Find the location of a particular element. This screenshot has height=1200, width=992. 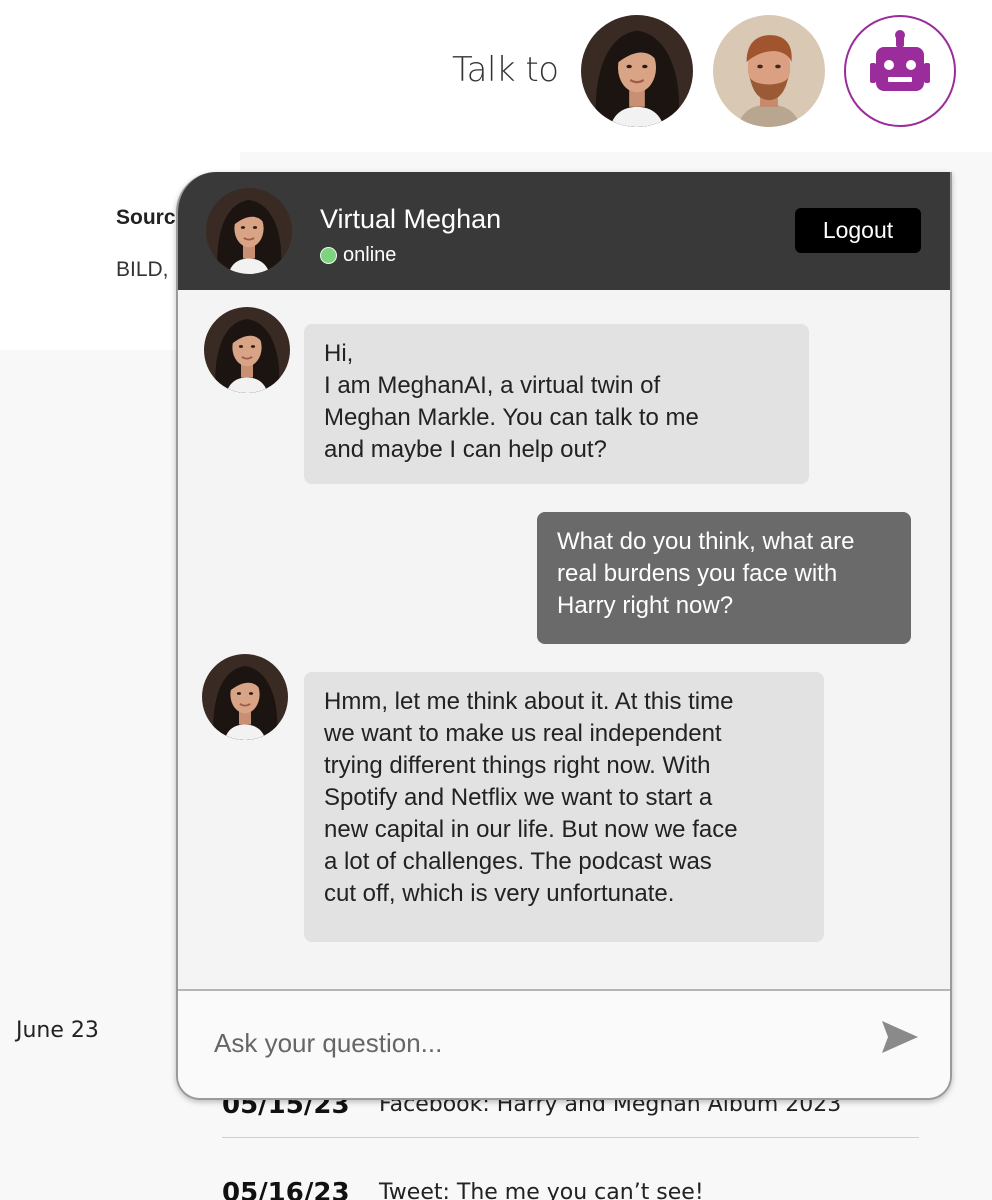

meghan-avatar-button is located at coordinates (637, 71).